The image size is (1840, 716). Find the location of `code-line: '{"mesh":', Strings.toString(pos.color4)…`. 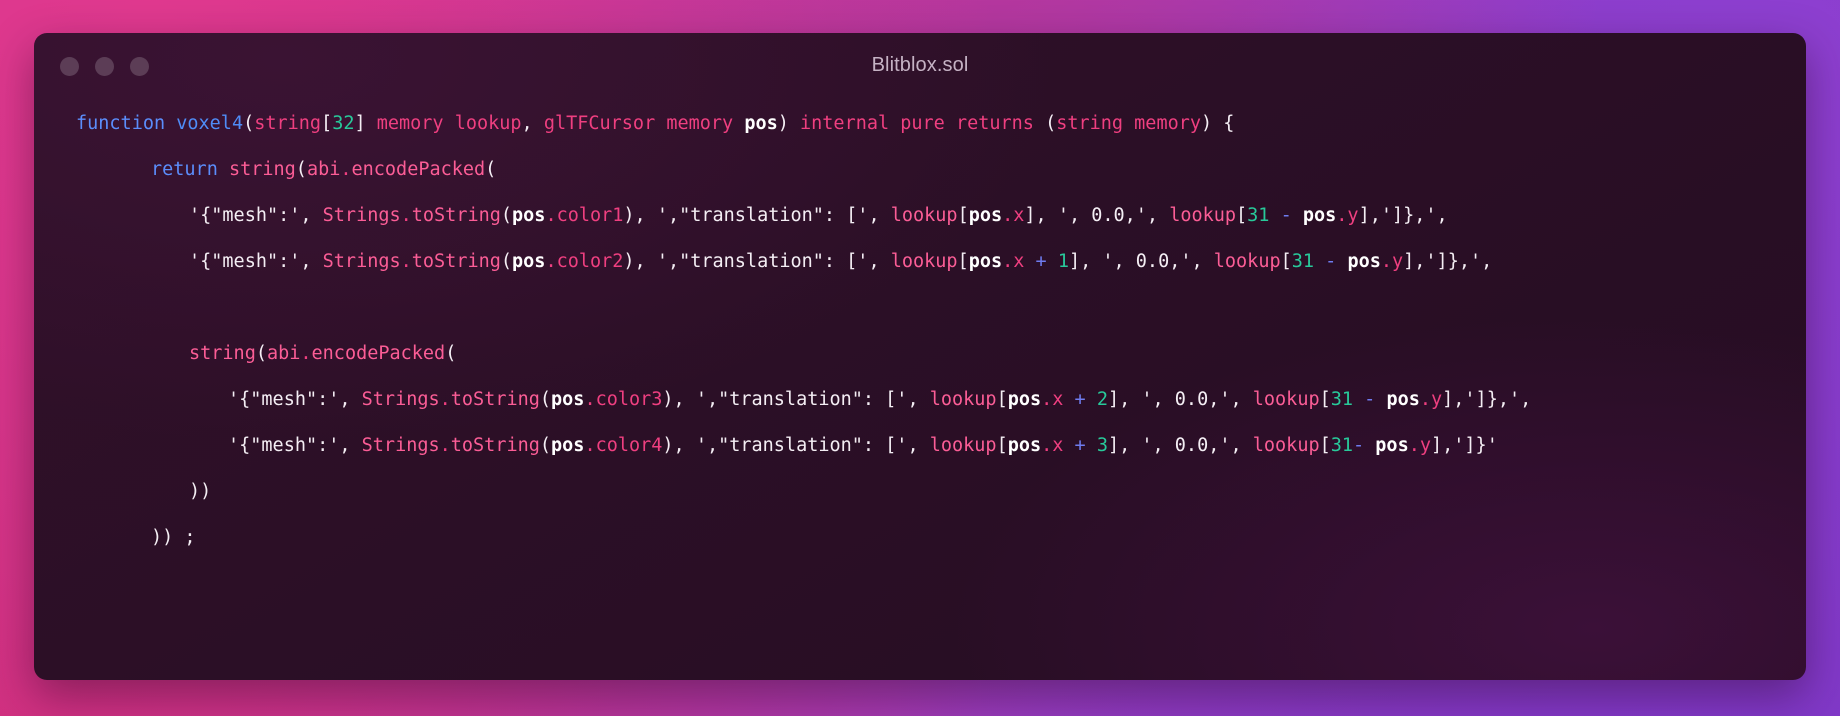

code-line: '{"mesh":', Strings.toString(pos.color4)… is located at coordinates (920, 446).